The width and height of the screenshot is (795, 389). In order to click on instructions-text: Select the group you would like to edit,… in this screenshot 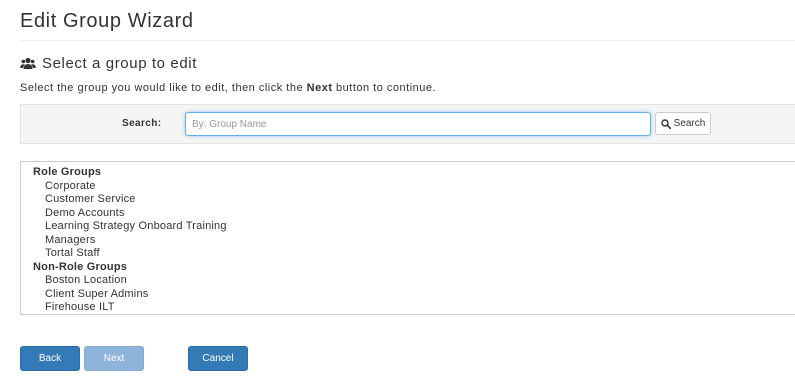, I will do `click(228, 88)`.